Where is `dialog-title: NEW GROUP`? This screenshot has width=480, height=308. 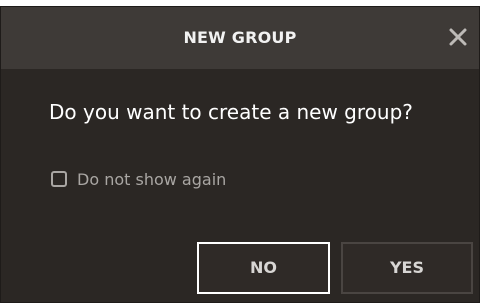 dialog-title: NEW GROUP is located at coordinates (240, 37).